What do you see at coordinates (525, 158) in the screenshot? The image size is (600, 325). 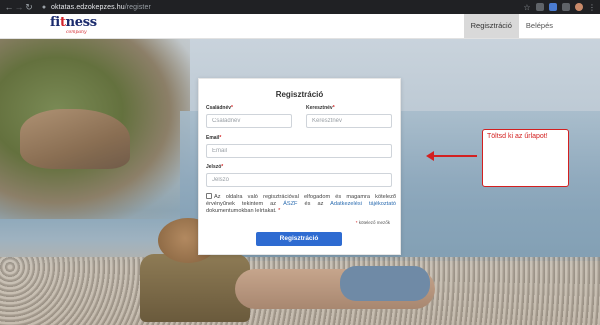 I see `annotation-note: Töltsd ki az űrlapot!` at bounding box center [525, 158].